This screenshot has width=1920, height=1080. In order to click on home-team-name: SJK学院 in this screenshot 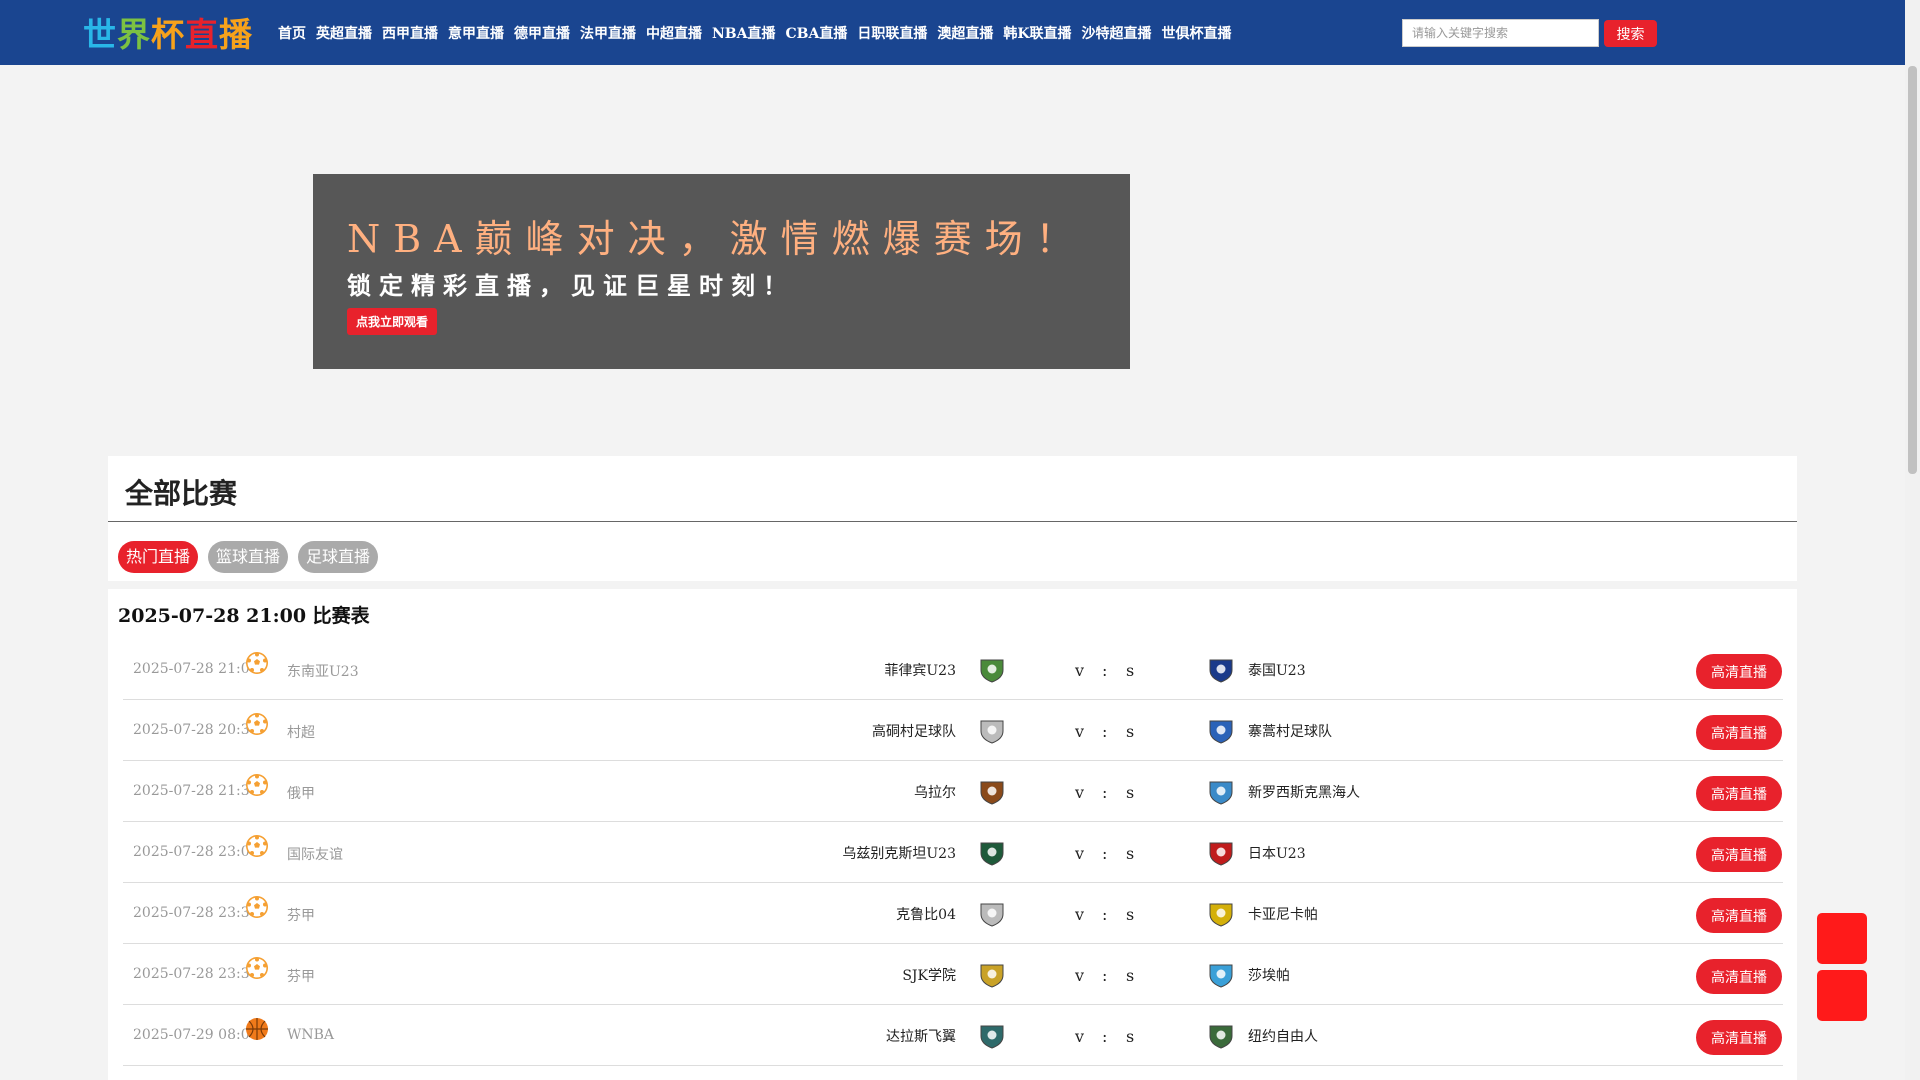, I will do `click(929, 975)`.